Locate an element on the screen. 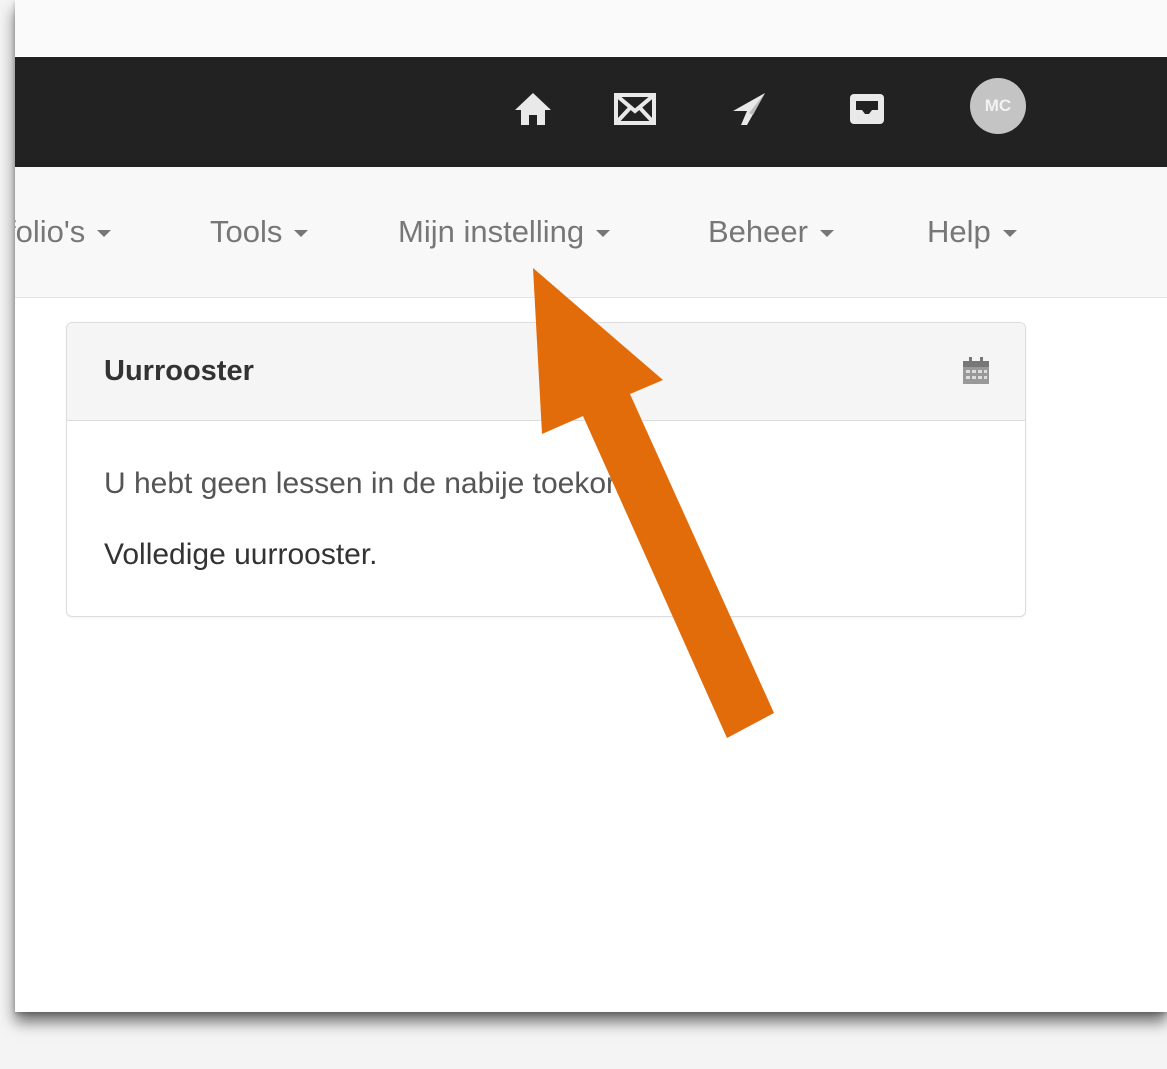 This screenshot has height=1069, width=1167. nav-item-label: Help is located at coordinates (959, 231).